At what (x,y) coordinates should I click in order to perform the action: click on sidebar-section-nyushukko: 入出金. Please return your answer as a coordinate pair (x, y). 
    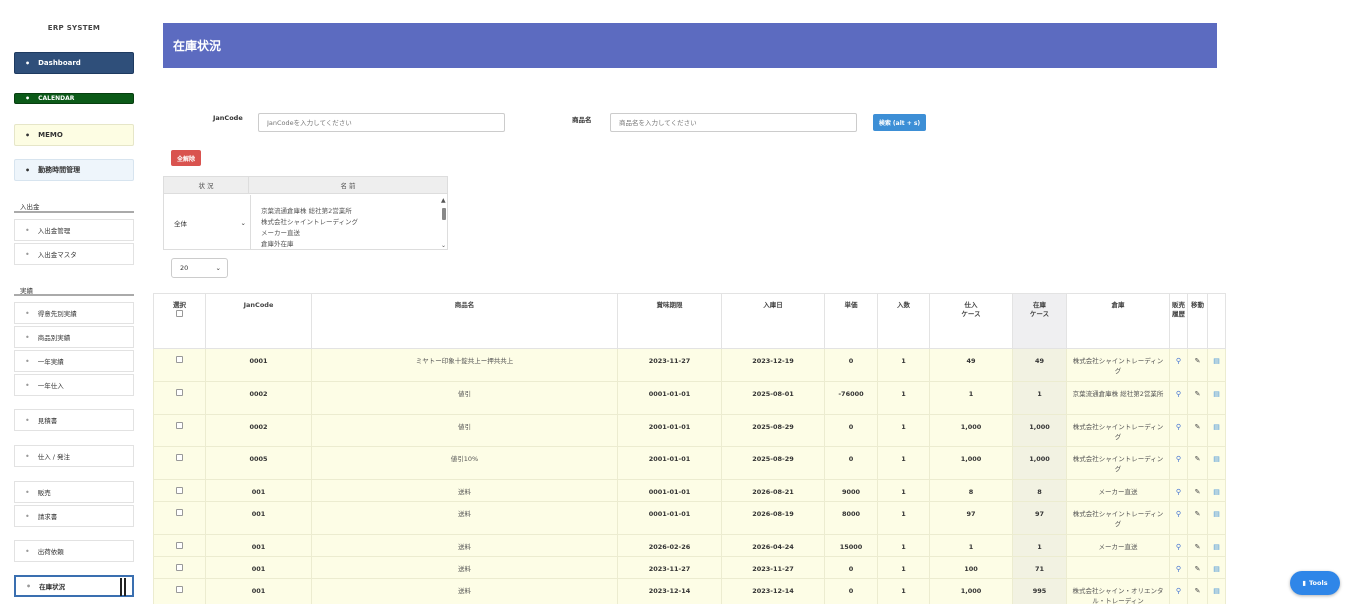
    Looking at the image, I should click on (30, 207).